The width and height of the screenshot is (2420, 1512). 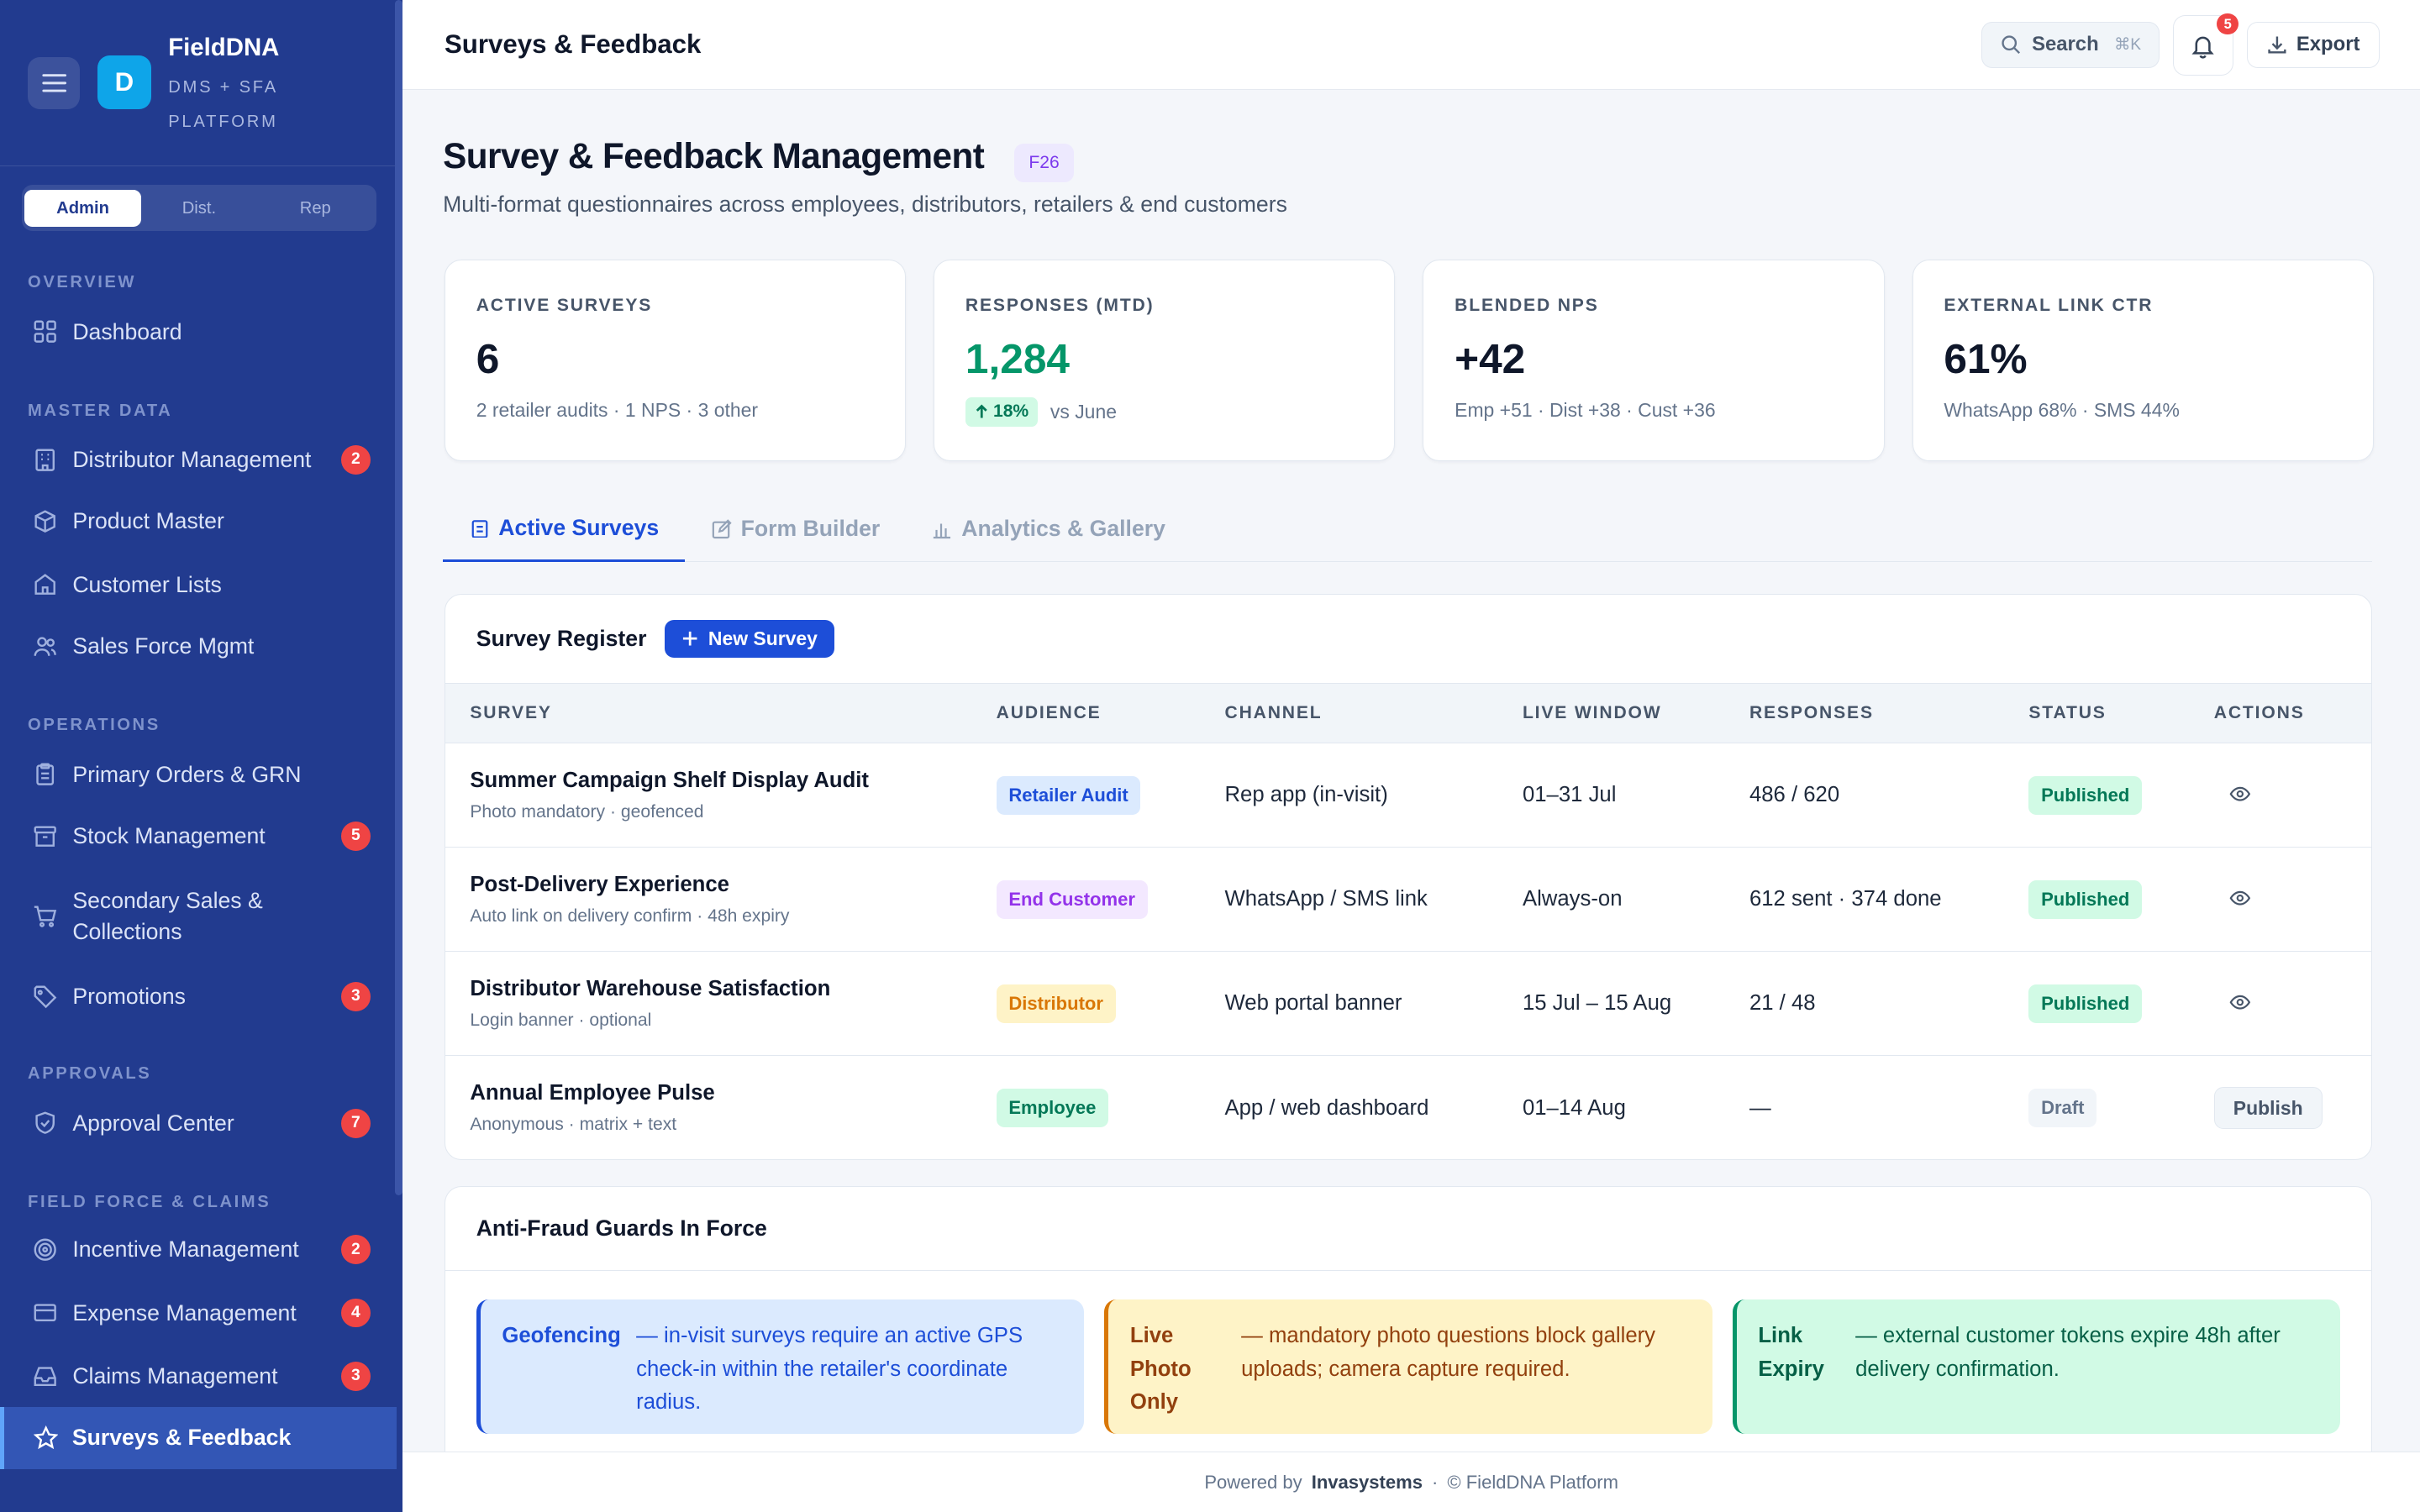 I want to click on tab-label: Active Surveys, so click(x=579, y=527).